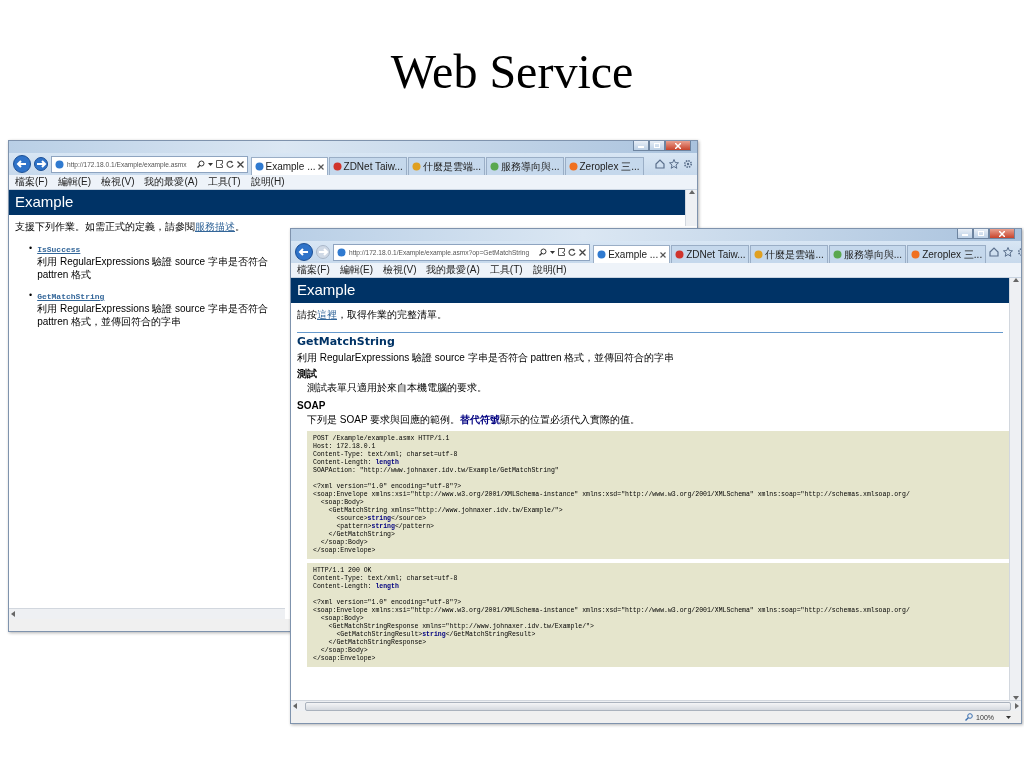 The image size is (1024, 768). I want to click on section-text: 下列是 SOAP 要求與回應的範例。替代符號顯示的位置必須代入實際的值。, so click(474, 420).